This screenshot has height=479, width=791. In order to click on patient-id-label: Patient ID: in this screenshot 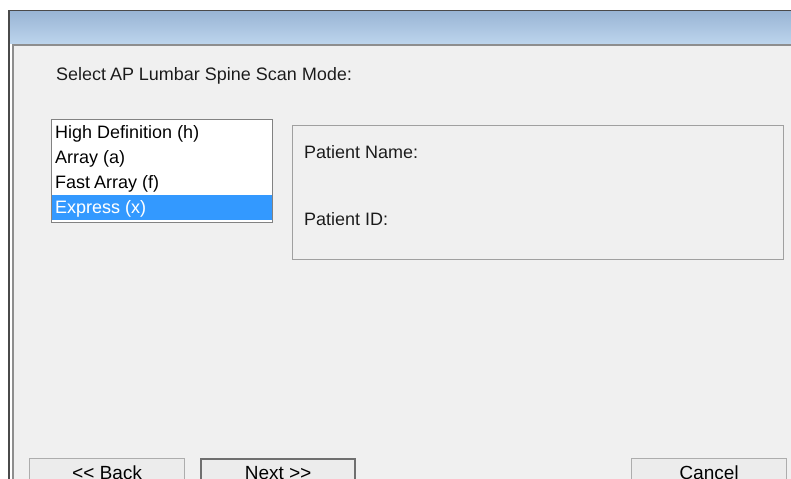, I will do `click(346, 219)`.